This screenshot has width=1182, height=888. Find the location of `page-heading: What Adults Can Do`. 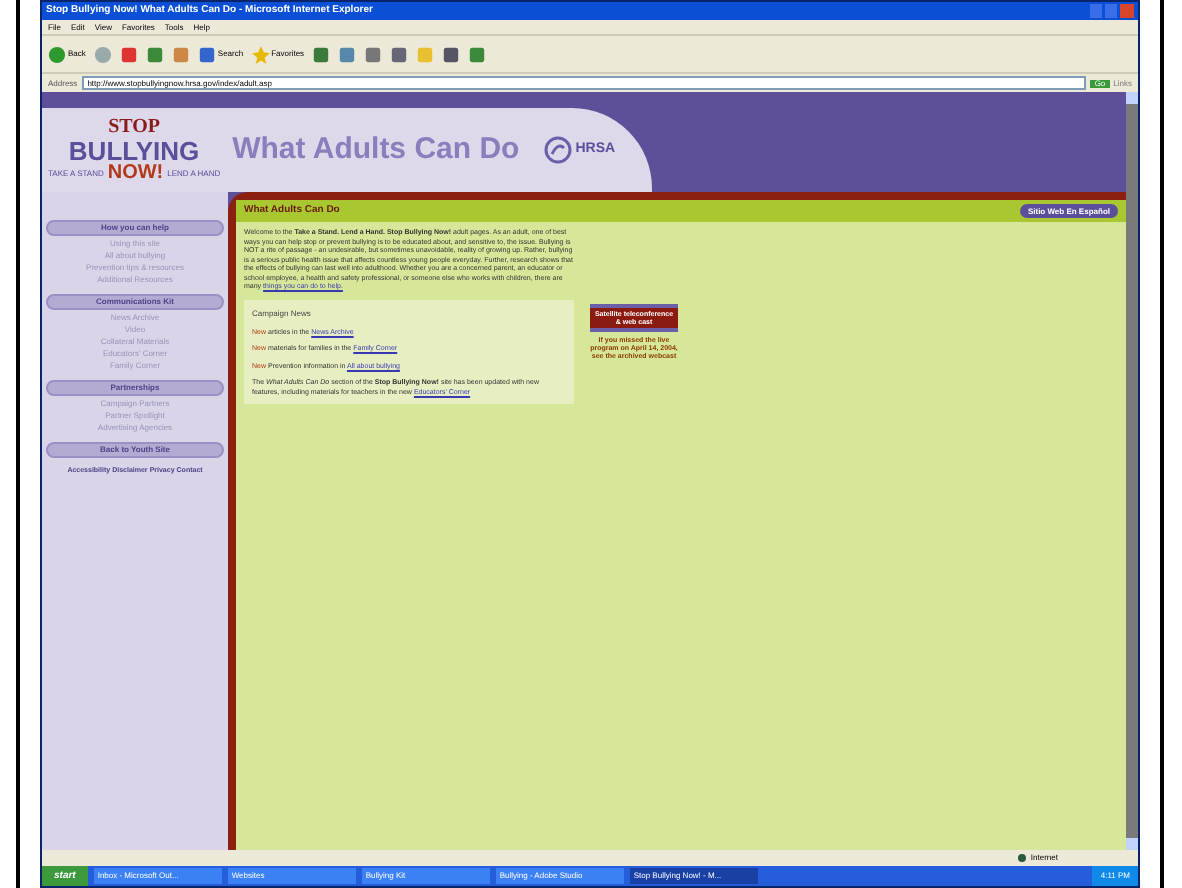

page-heading: What Adults Can Do is located at coordinates (376, 149).